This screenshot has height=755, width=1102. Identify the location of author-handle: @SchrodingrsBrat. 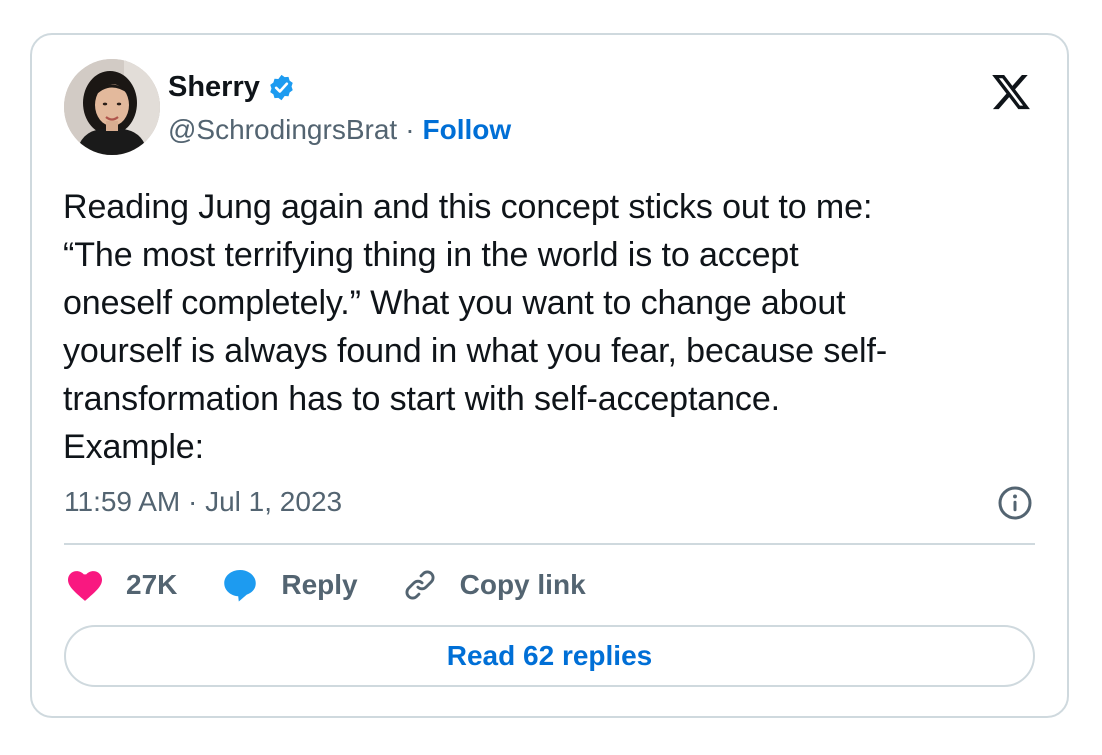
(282, 129).